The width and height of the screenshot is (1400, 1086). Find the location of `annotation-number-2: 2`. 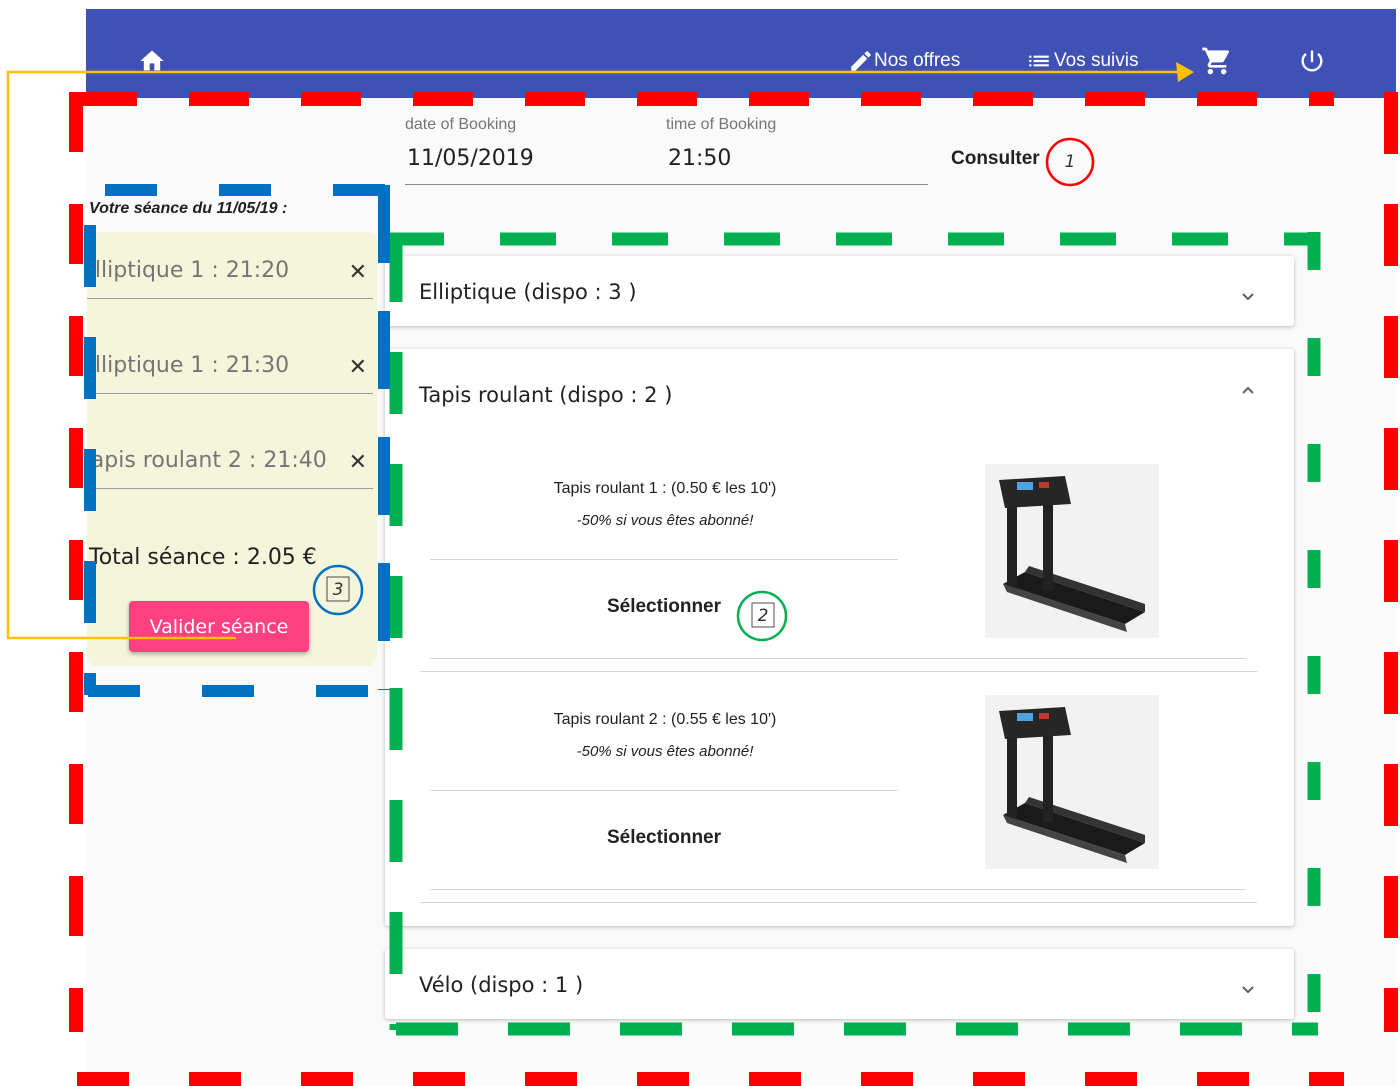

annotation-number-2: 2 is located at coordinates (763, 616).